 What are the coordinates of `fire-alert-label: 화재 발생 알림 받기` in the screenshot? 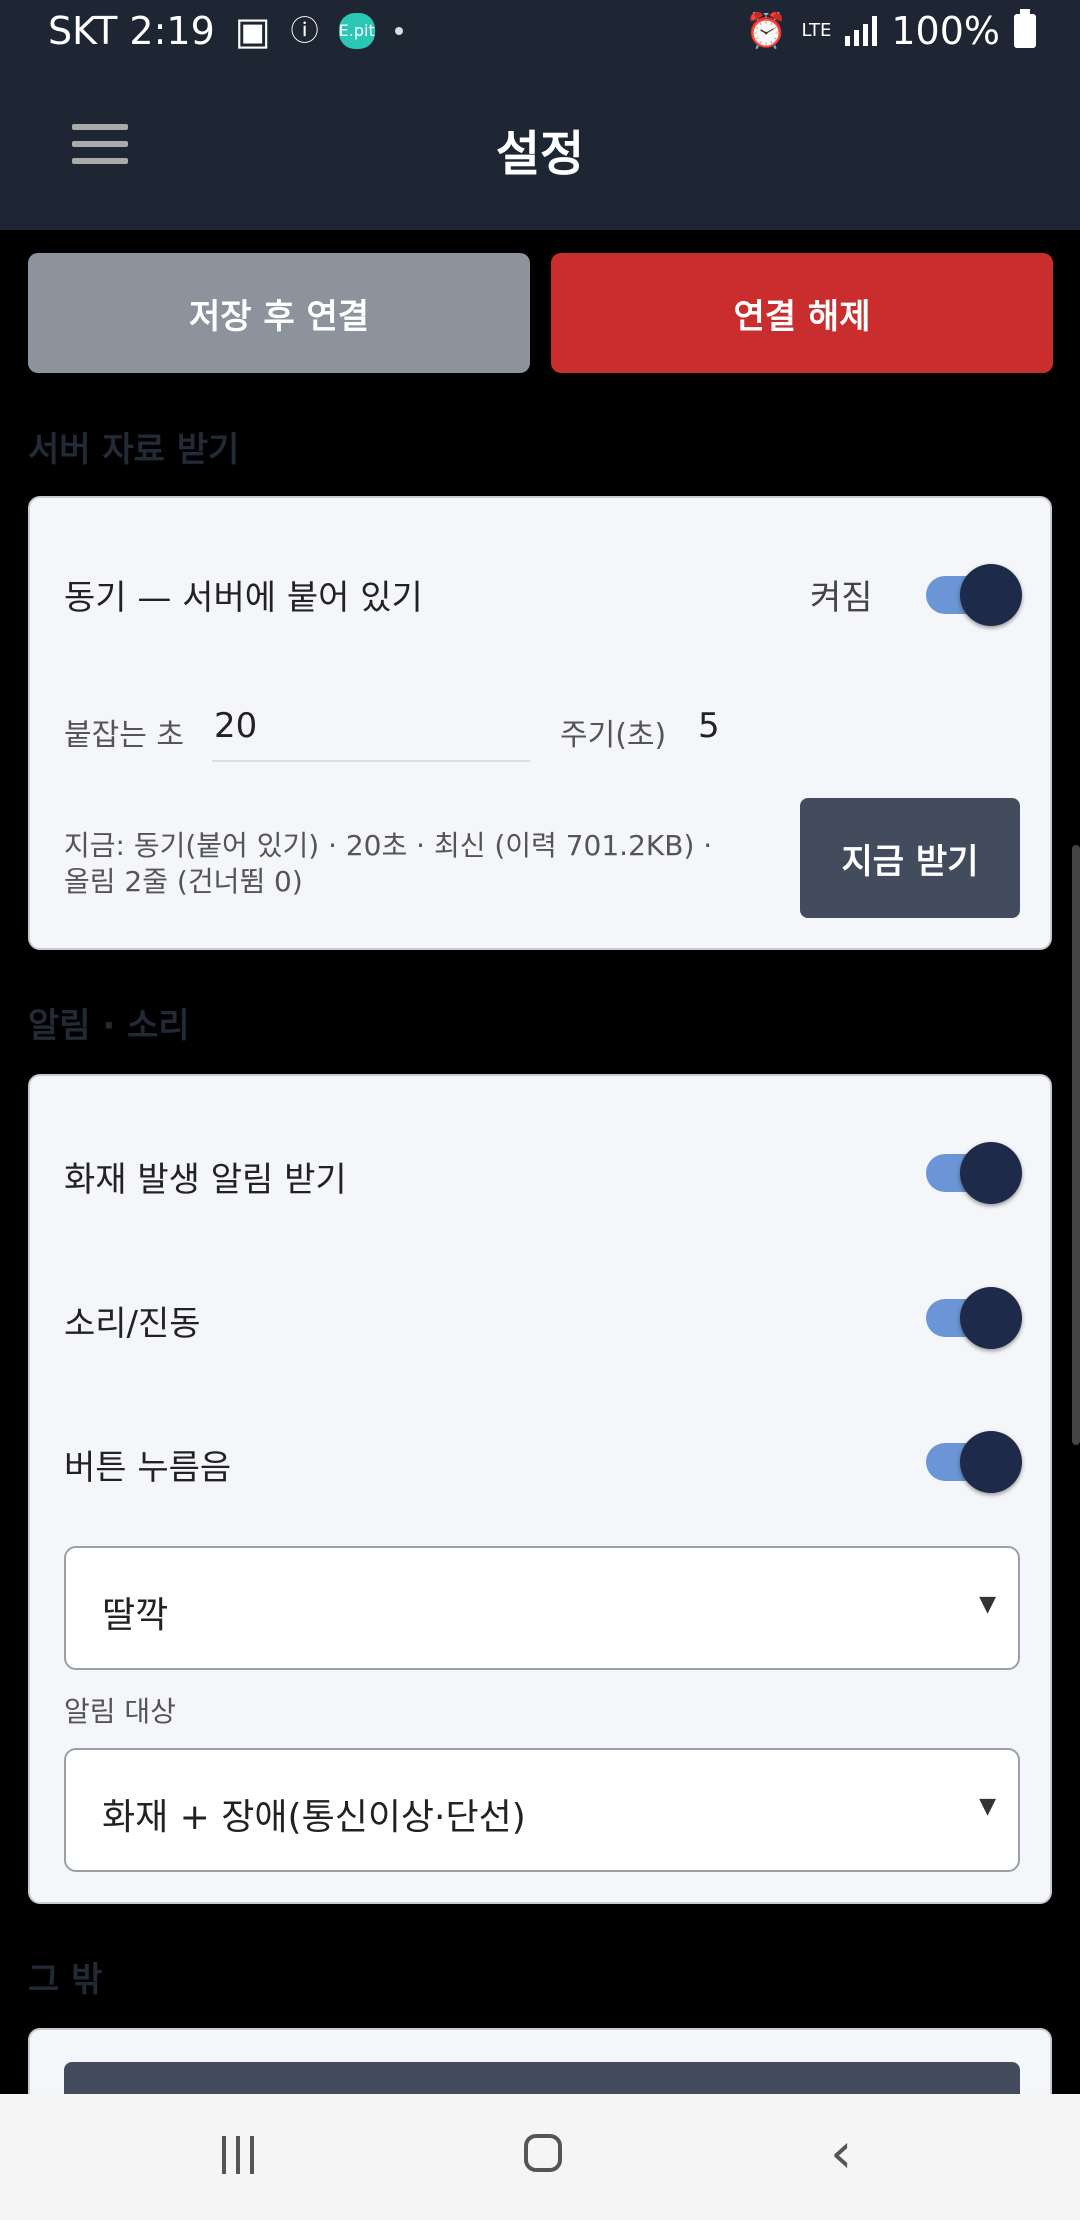 It's located at (205, 1180).